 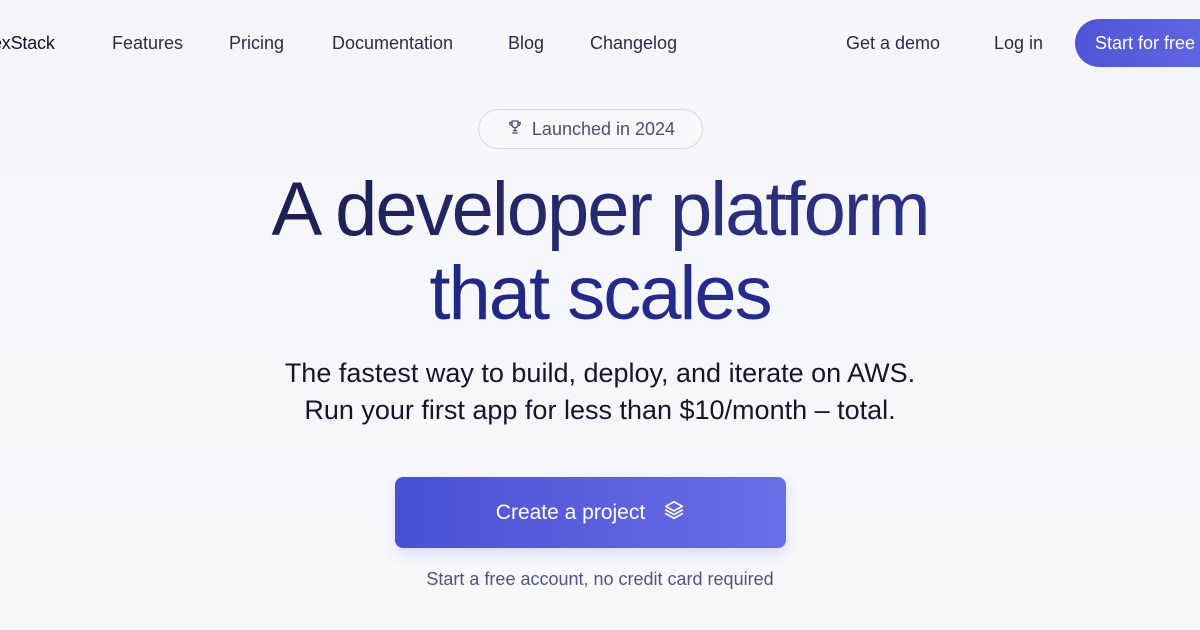 What do you see at coordinates (603, 128) in the screenshot?
I see `launch-badge-label: Launched in 2024` at bounding box center [603, 128].